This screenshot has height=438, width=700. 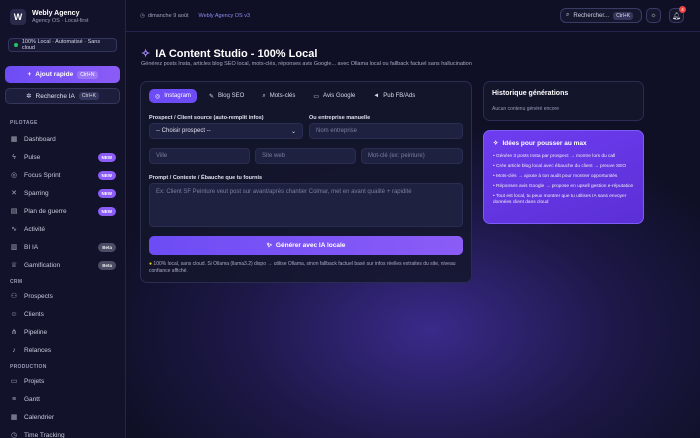 What do you see at coordinates (399, 96) in the screenshot?
I see `tab-label: Pub FB/Ads` at bounding box center [399, 96].